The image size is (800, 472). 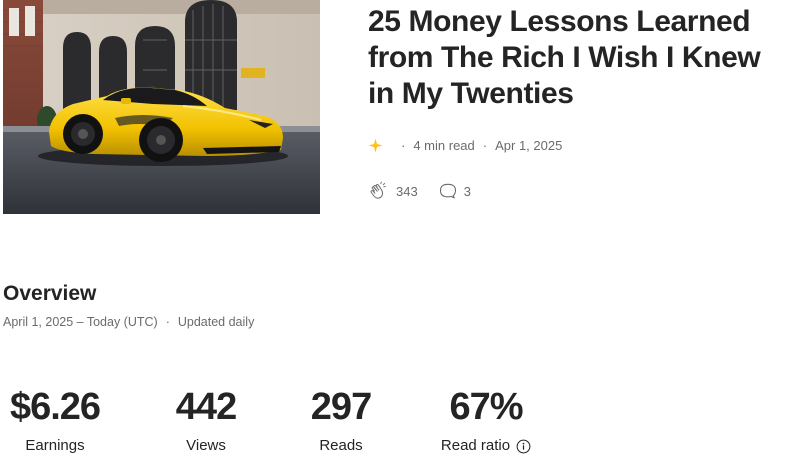 I want to click on stat-label: Views, so click(x=206, y=445).